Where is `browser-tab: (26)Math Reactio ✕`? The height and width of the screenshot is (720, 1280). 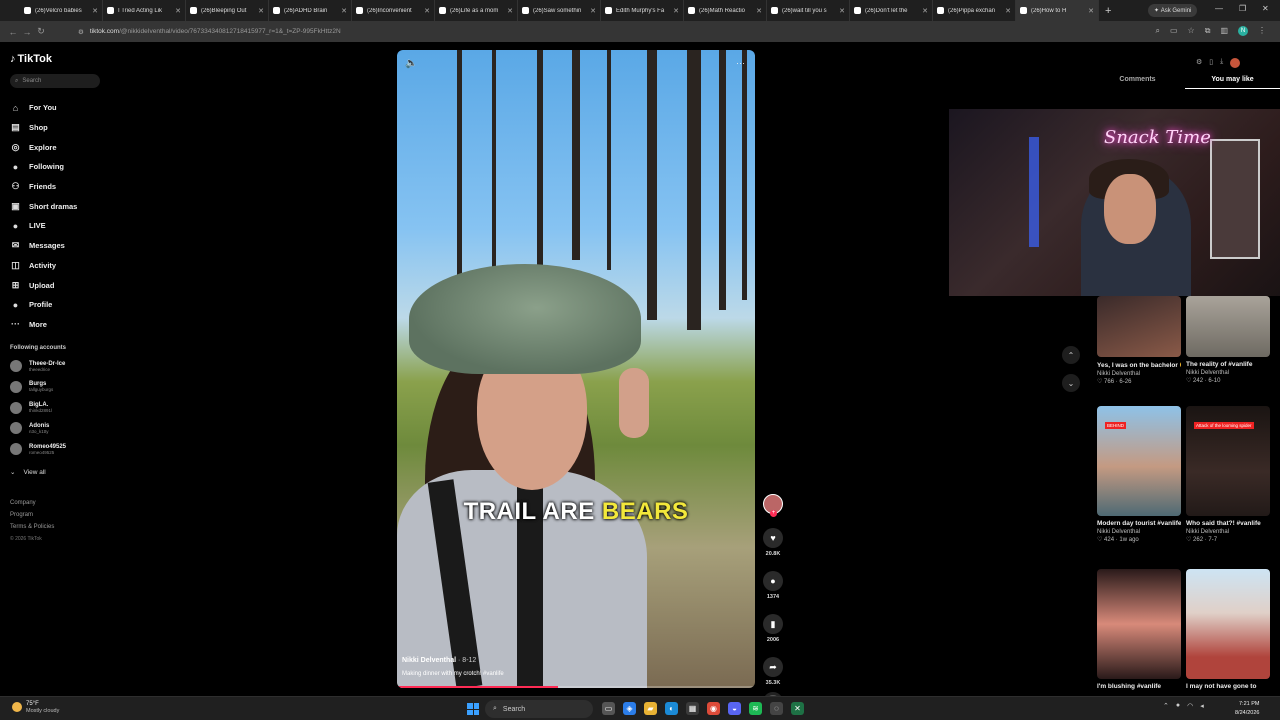 browser-tab: (26)Math Reactio ✕ is located at coordinates (725, 10).